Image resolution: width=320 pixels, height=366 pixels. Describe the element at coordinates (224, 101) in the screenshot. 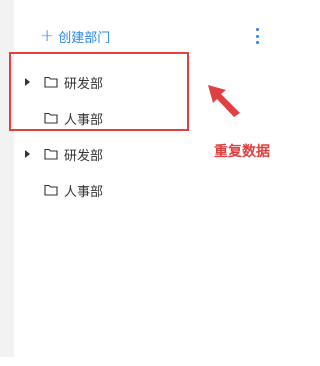

I see `annotation-arrow-icon` at that location.